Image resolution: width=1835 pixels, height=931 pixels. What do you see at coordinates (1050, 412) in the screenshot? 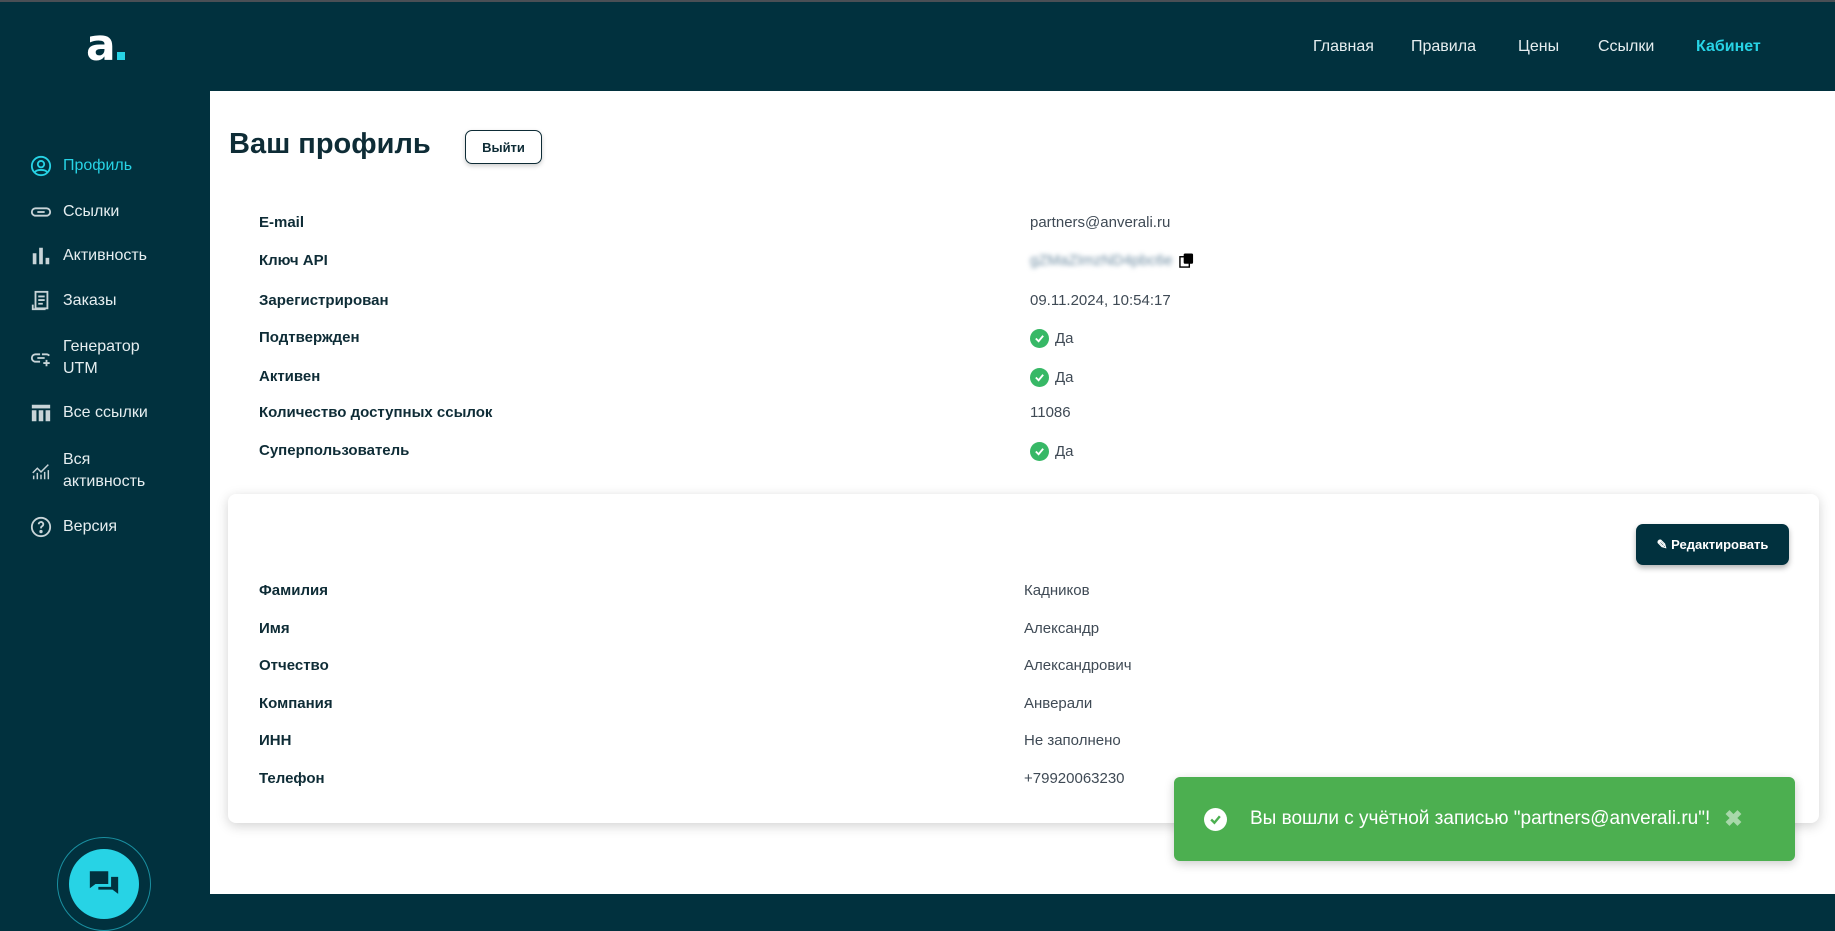
I see `row-value: 11086` at bounding box center [1050, 412].